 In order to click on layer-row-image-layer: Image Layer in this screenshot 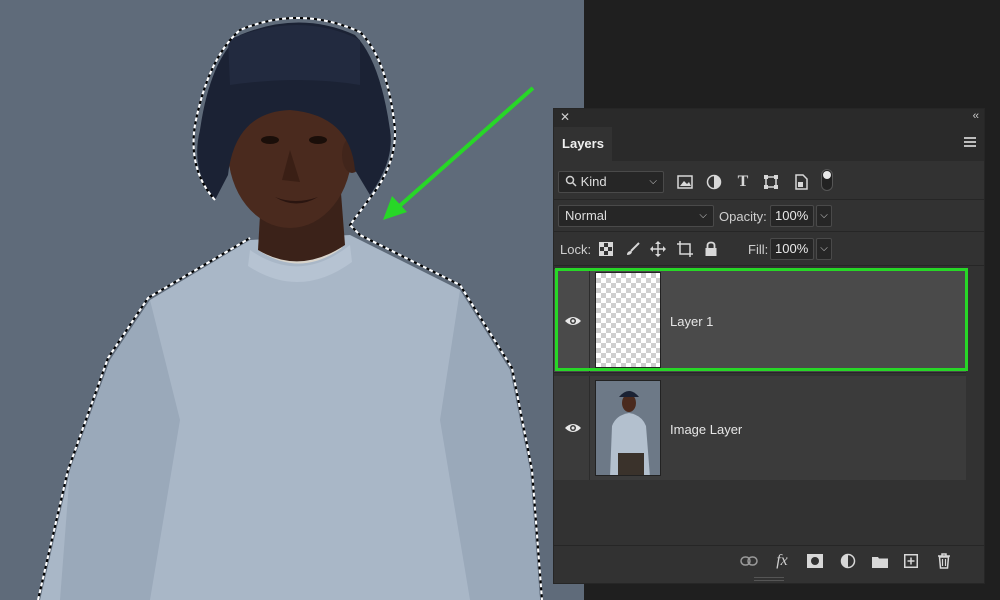, I will do `click(760, 428)`.